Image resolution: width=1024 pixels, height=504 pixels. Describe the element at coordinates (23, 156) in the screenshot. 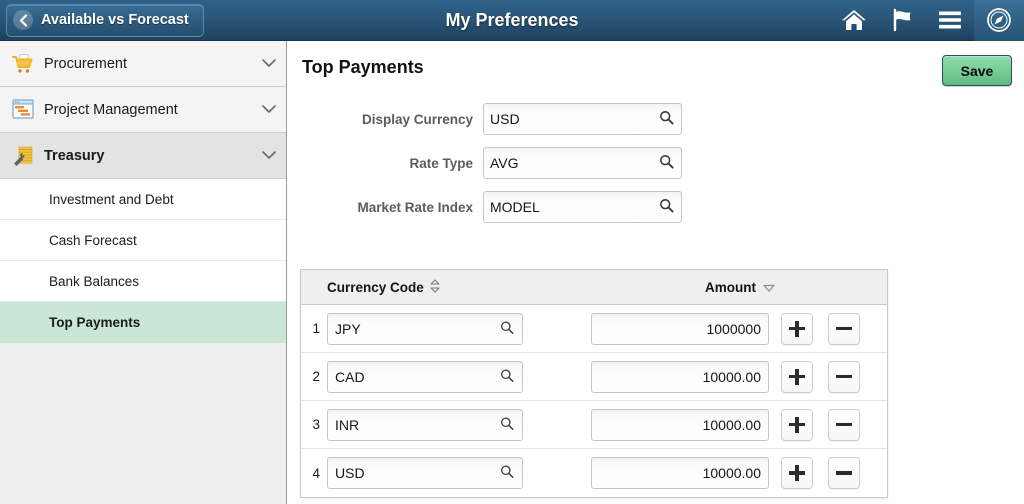

I see `treasury-stack-icon` at that location.